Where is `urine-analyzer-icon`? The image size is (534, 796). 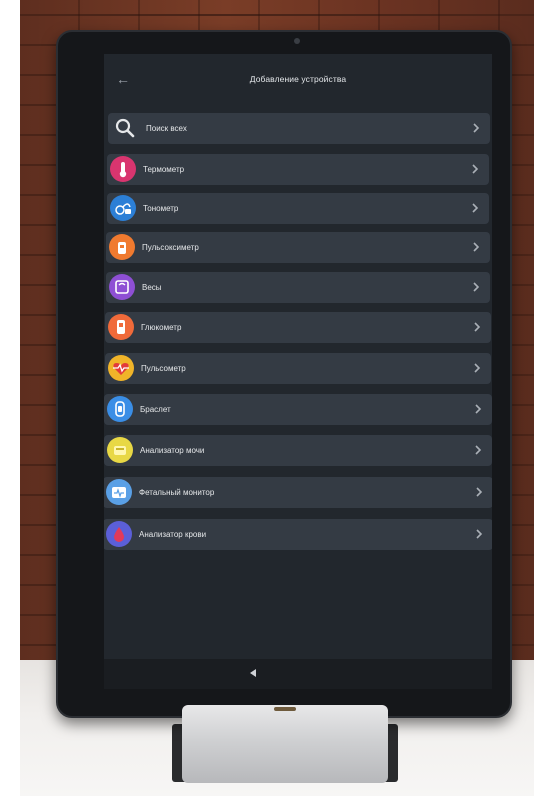
urine-analyzer-icon is located at coordinates (120, 450).